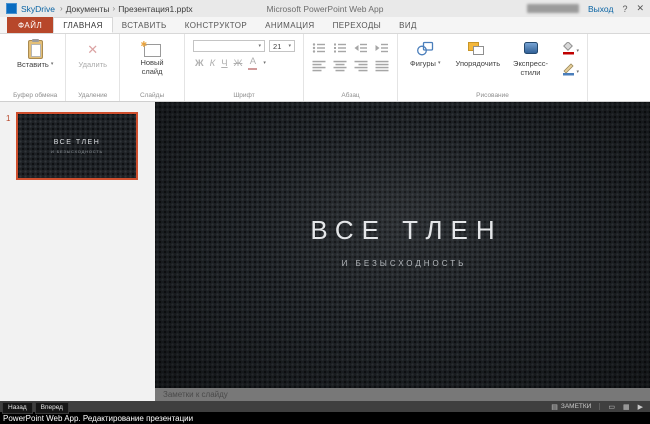 The width and height of the screenshot is (650, 424). What do you see at coordinates (245, 67) in the screenshot?
I see `font-group: ▾ 21 ▾ Ж К Ч Ж А ▾ Шрифт` at bounding box center [245, 67].